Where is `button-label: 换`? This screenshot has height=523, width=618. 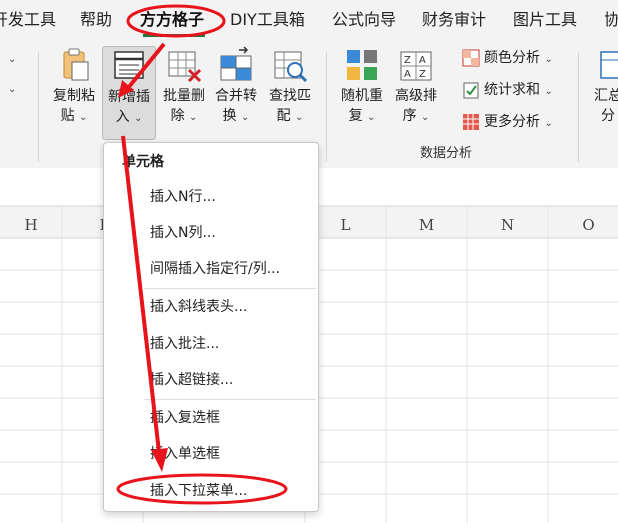
button-label: 换 is located at coordinates (229, 116).